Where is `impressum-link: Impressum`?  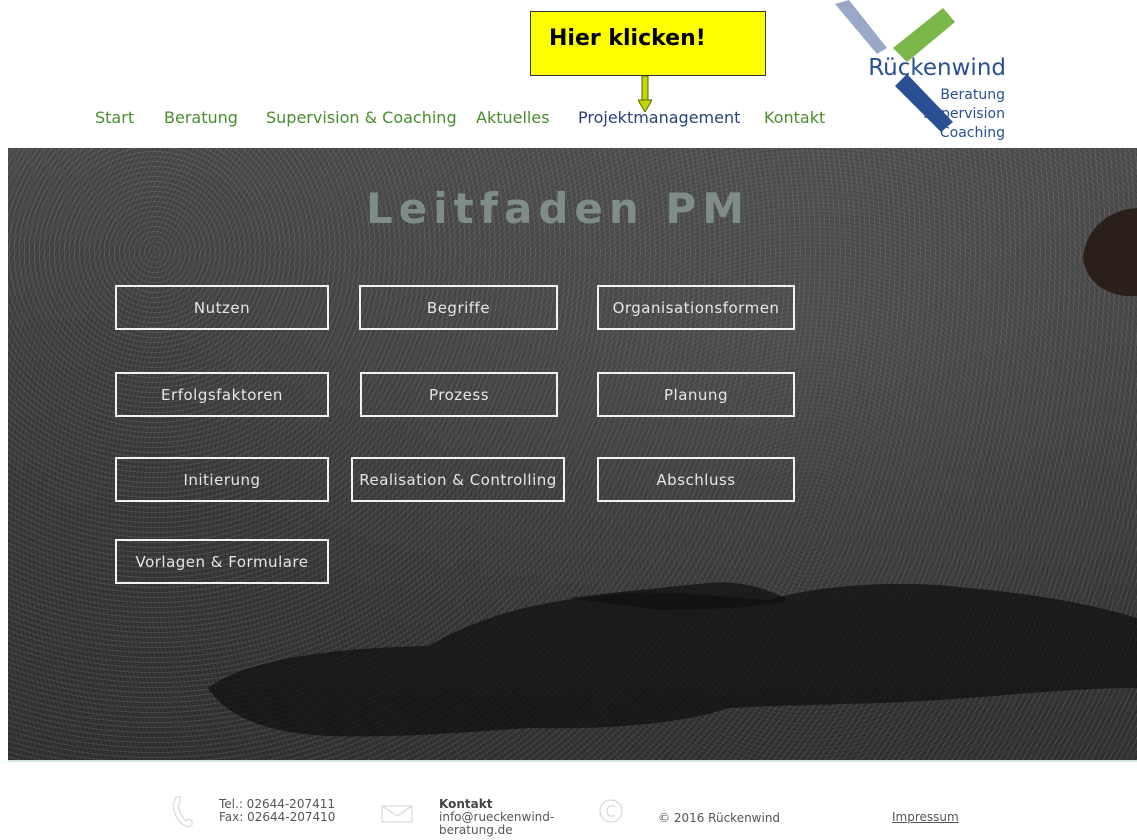 impressum-link: Impressum is located at coordinates (925, 817).